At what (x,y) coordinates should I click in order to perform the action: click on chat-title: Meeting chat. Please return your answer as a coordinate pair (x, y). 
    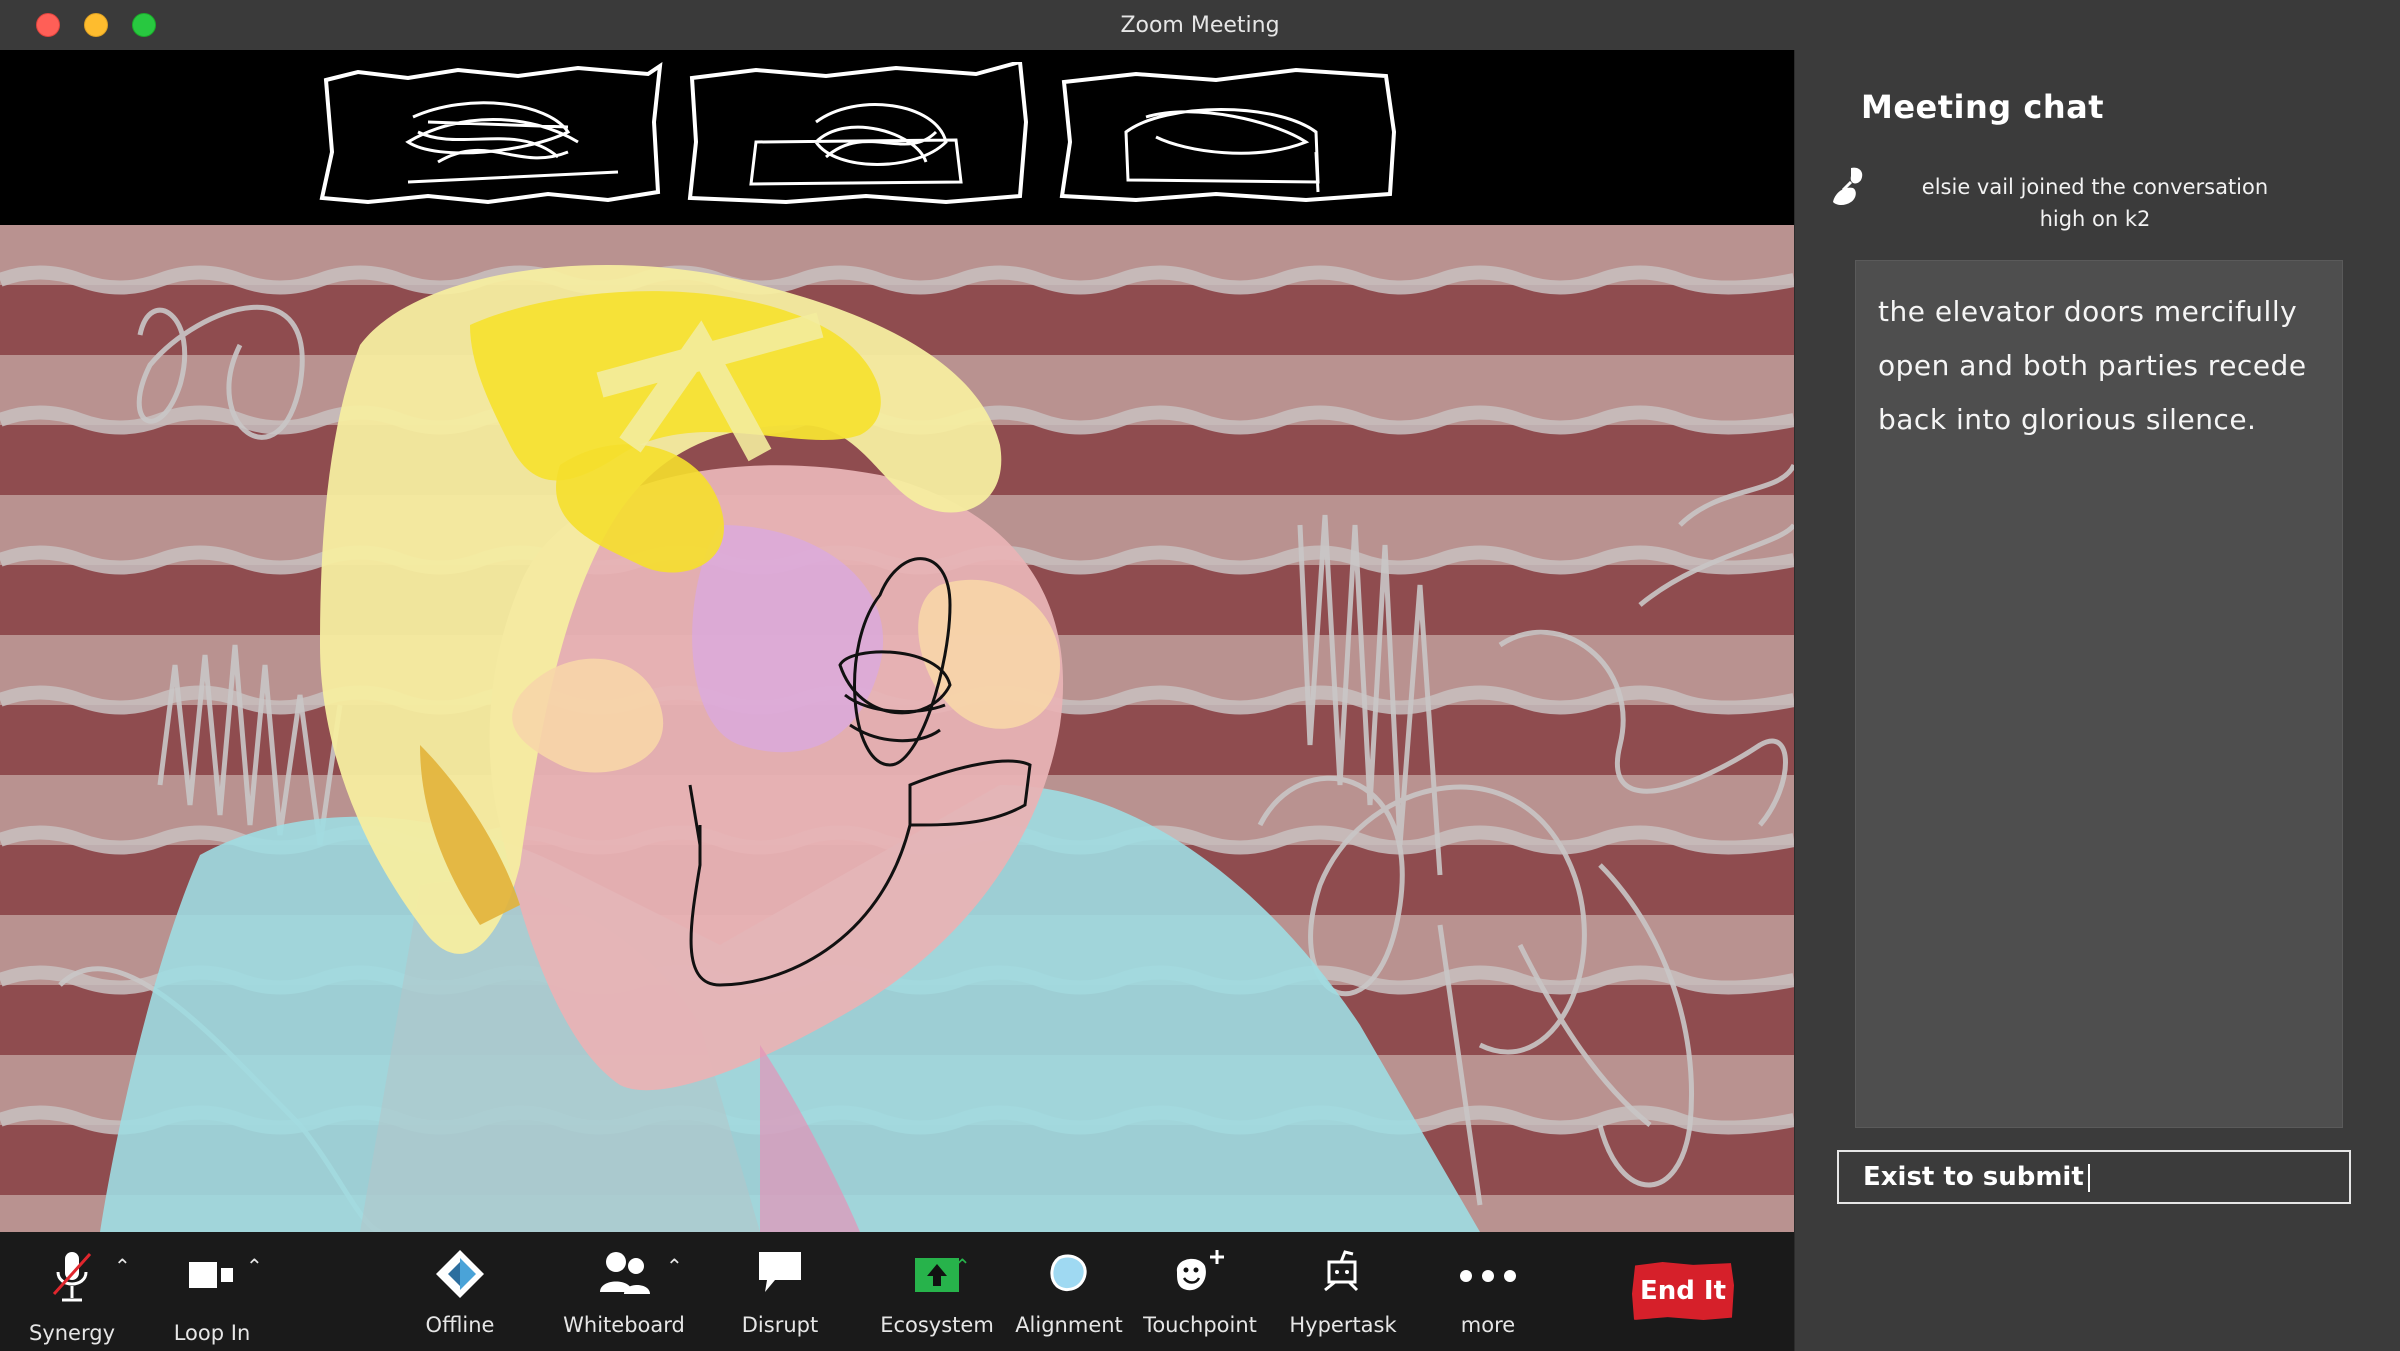
    Looking at the image, I should click on (1982, 107).